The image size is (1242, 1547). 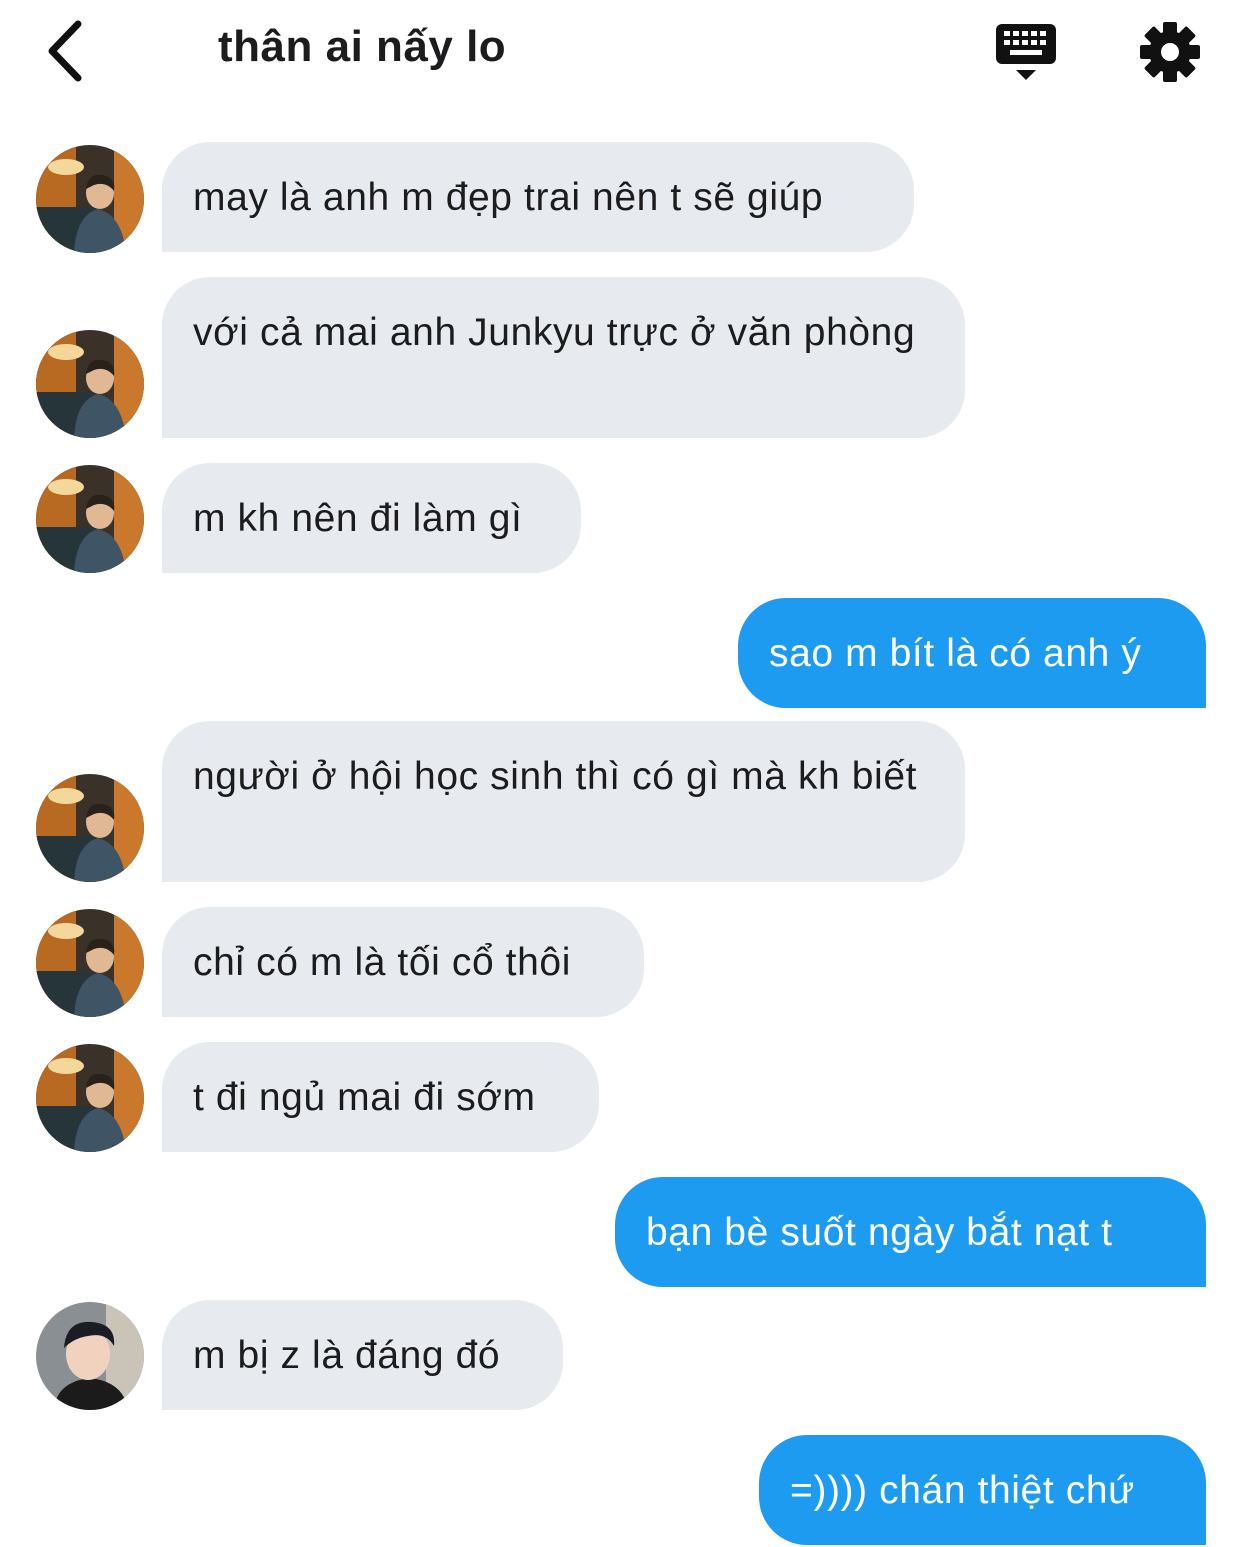 What do you see at coordinates (403, 962) in the screenshot?
I see `message-bubble: chỉ có m là tối cổ thôi` at bounding box center [403, 962].